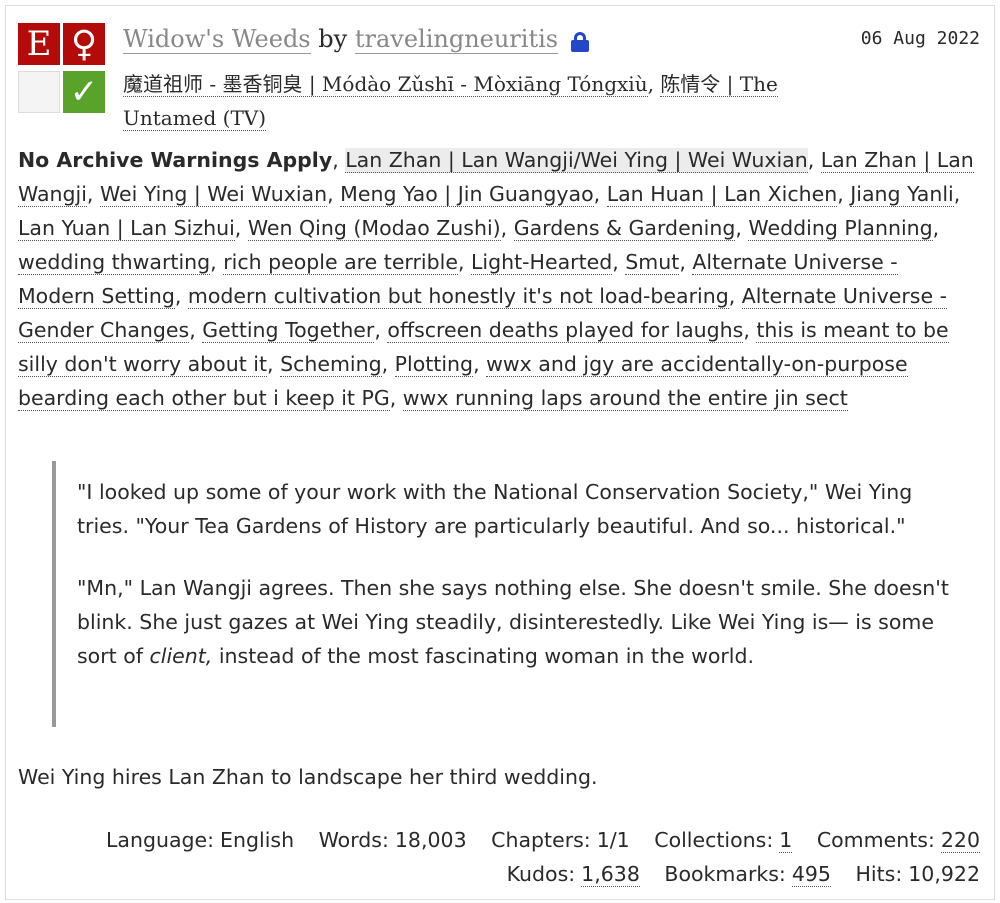 This screenshot has height=903, width=1000. Describe the element at coordinates (542, 262) in the screenshot. I see `freeform-tag: Light-Hearted` at that location.